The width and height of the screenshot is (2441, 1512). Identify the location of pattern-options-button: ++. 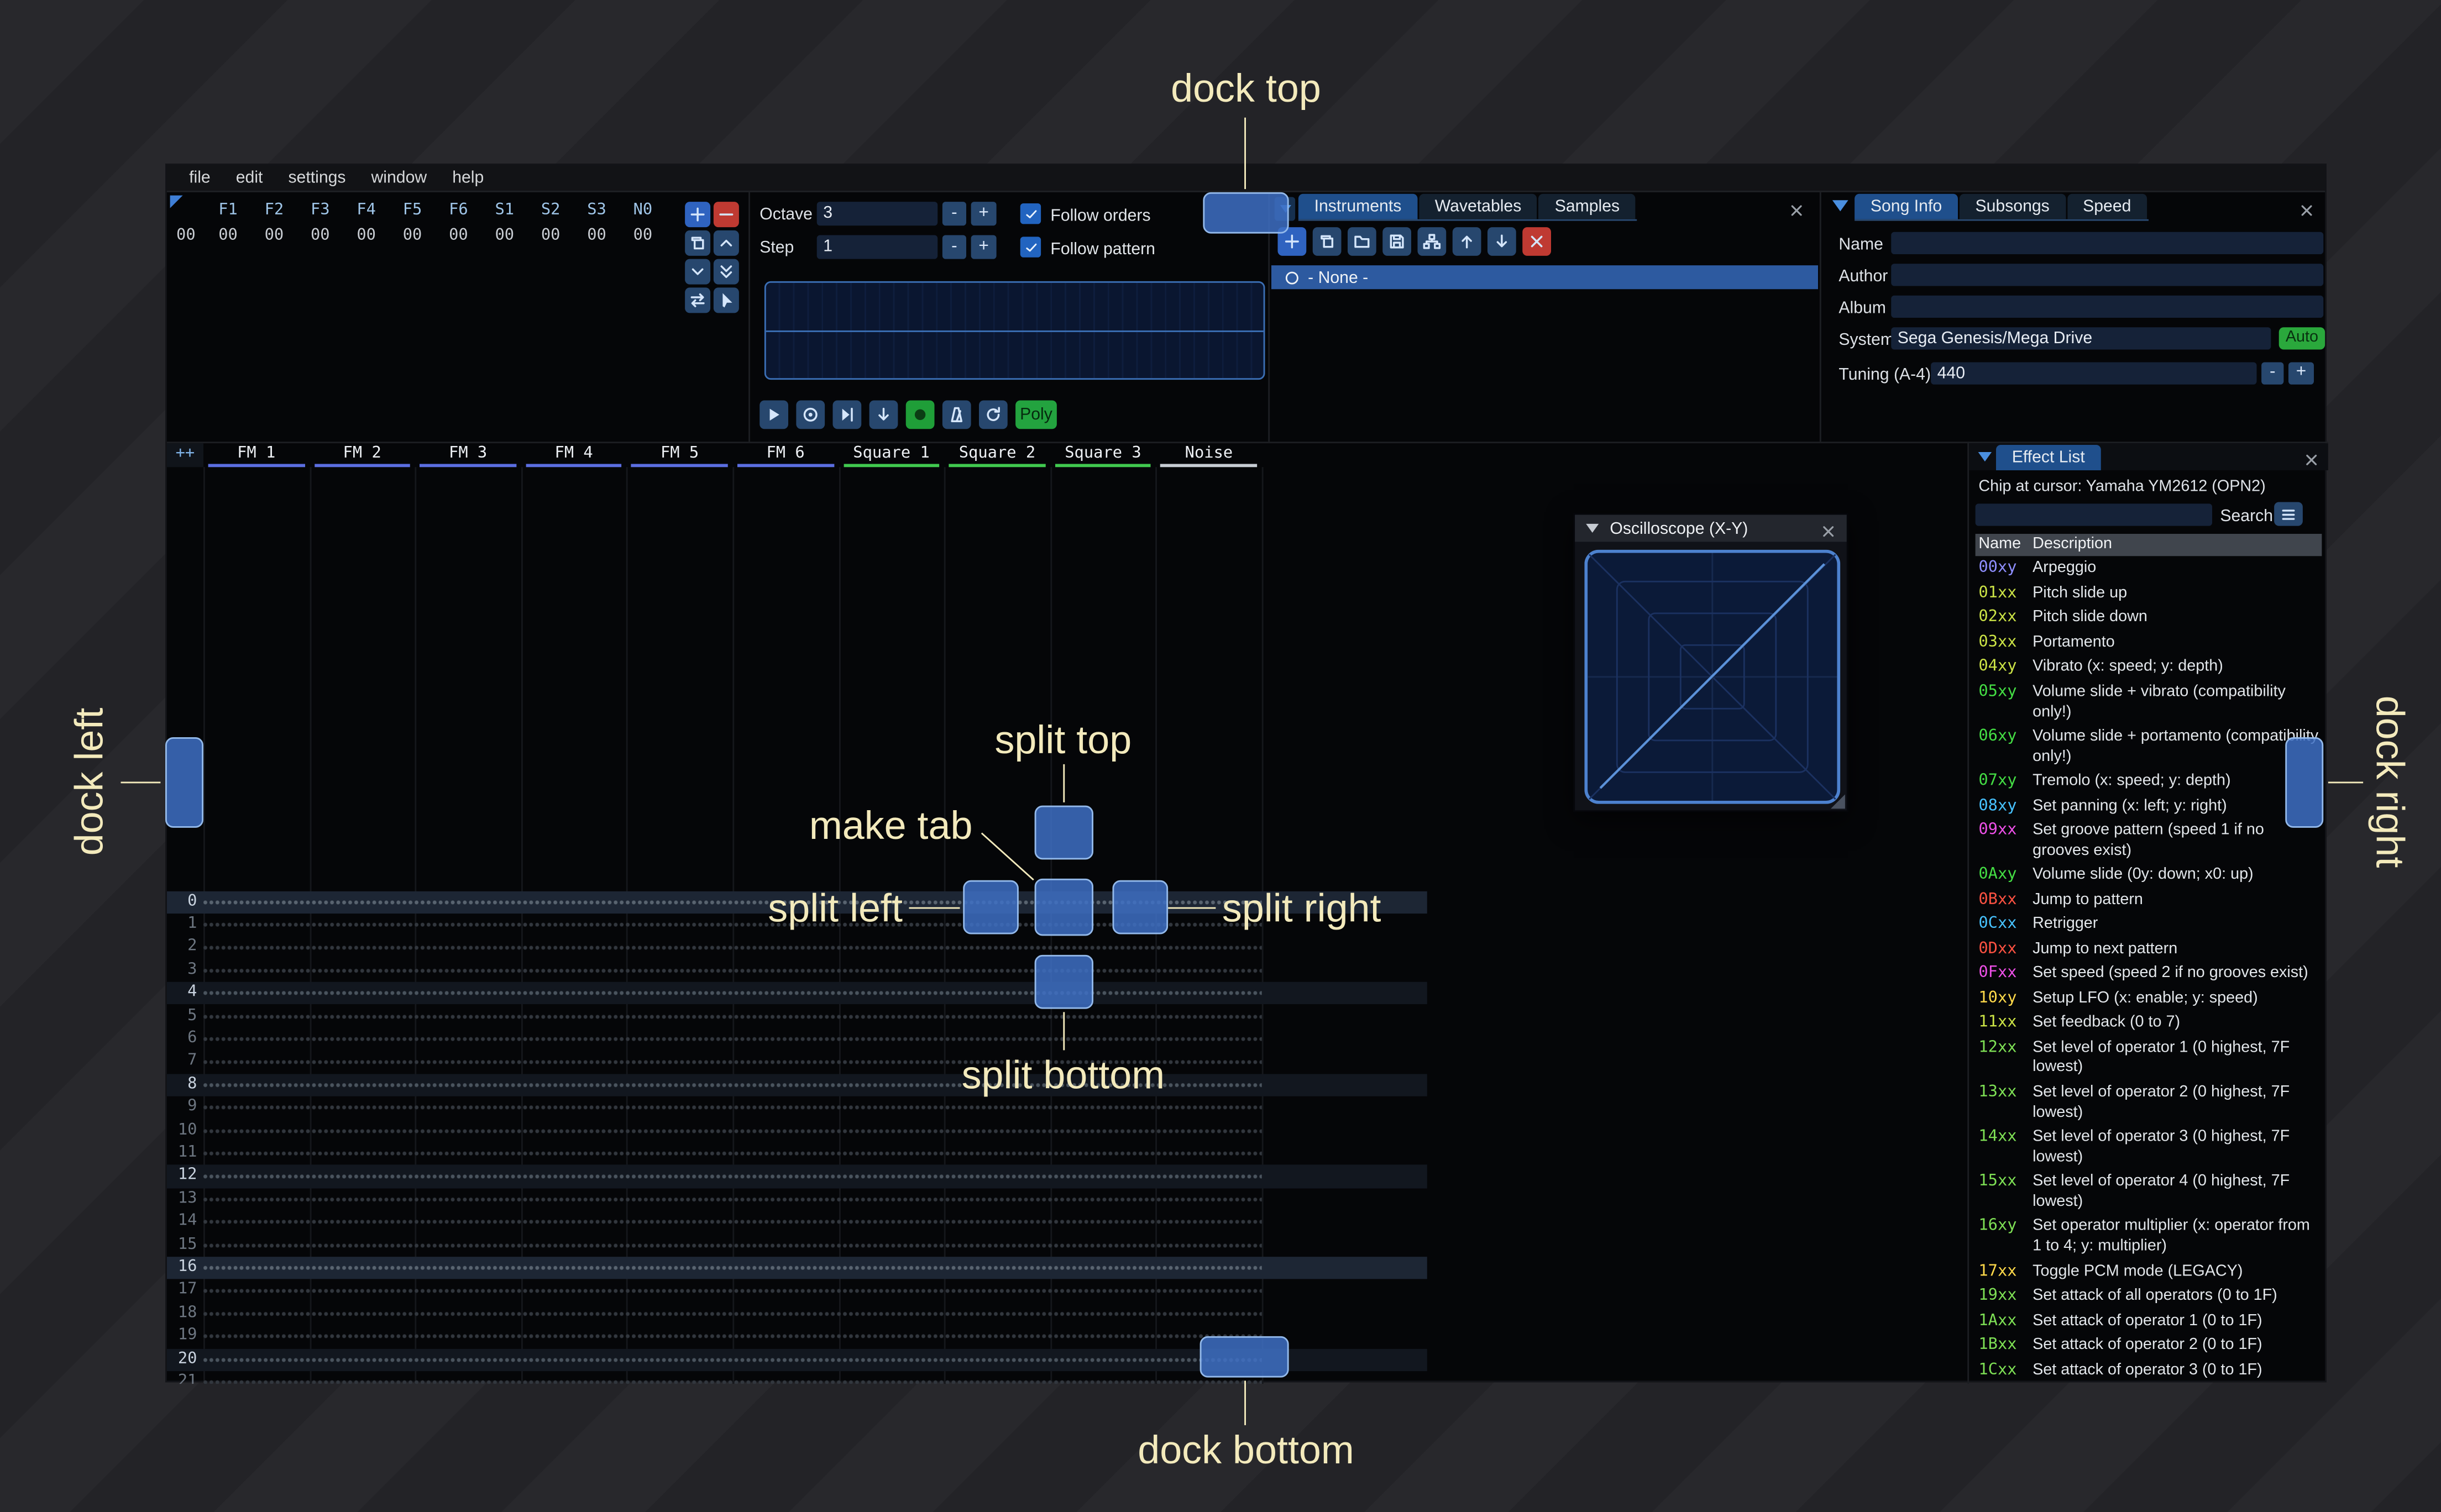
(184, 456).